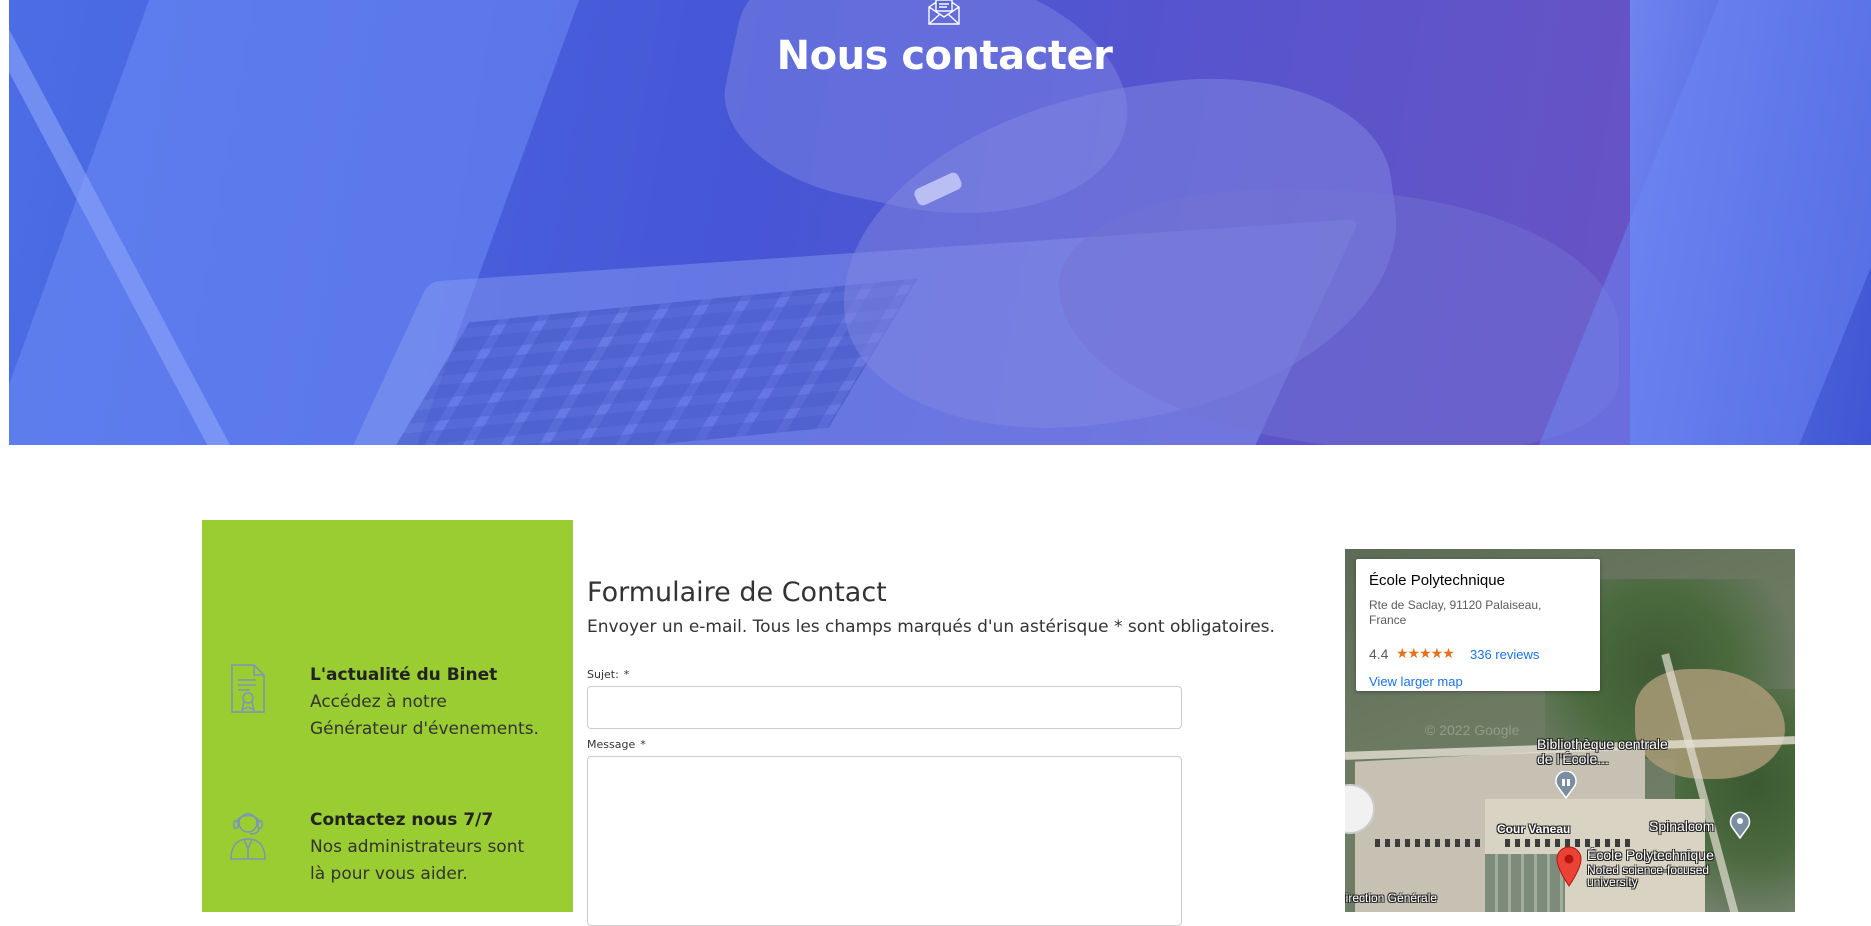 The width and height of the screenshot is (1871, 926). Describe the element at coordinates (248, 688) in the screenshot. I see `certificate-document-icon` at that location.